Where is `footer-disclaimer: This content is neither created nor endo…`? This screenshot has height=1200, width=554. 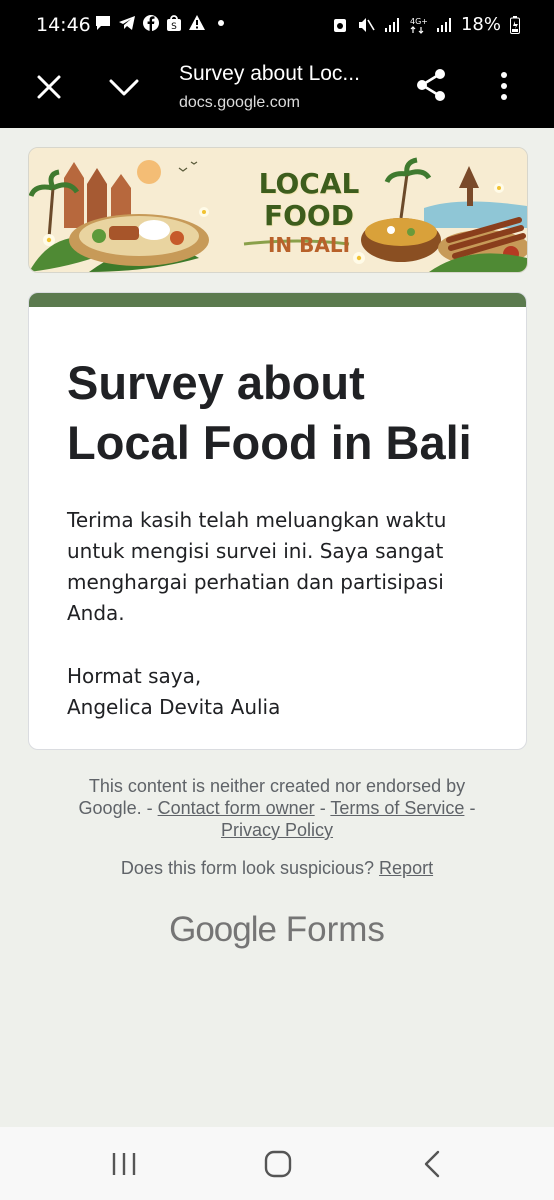 footer-disclaimer: This content is neither created nor endo… is located at coordinates (277, 808).